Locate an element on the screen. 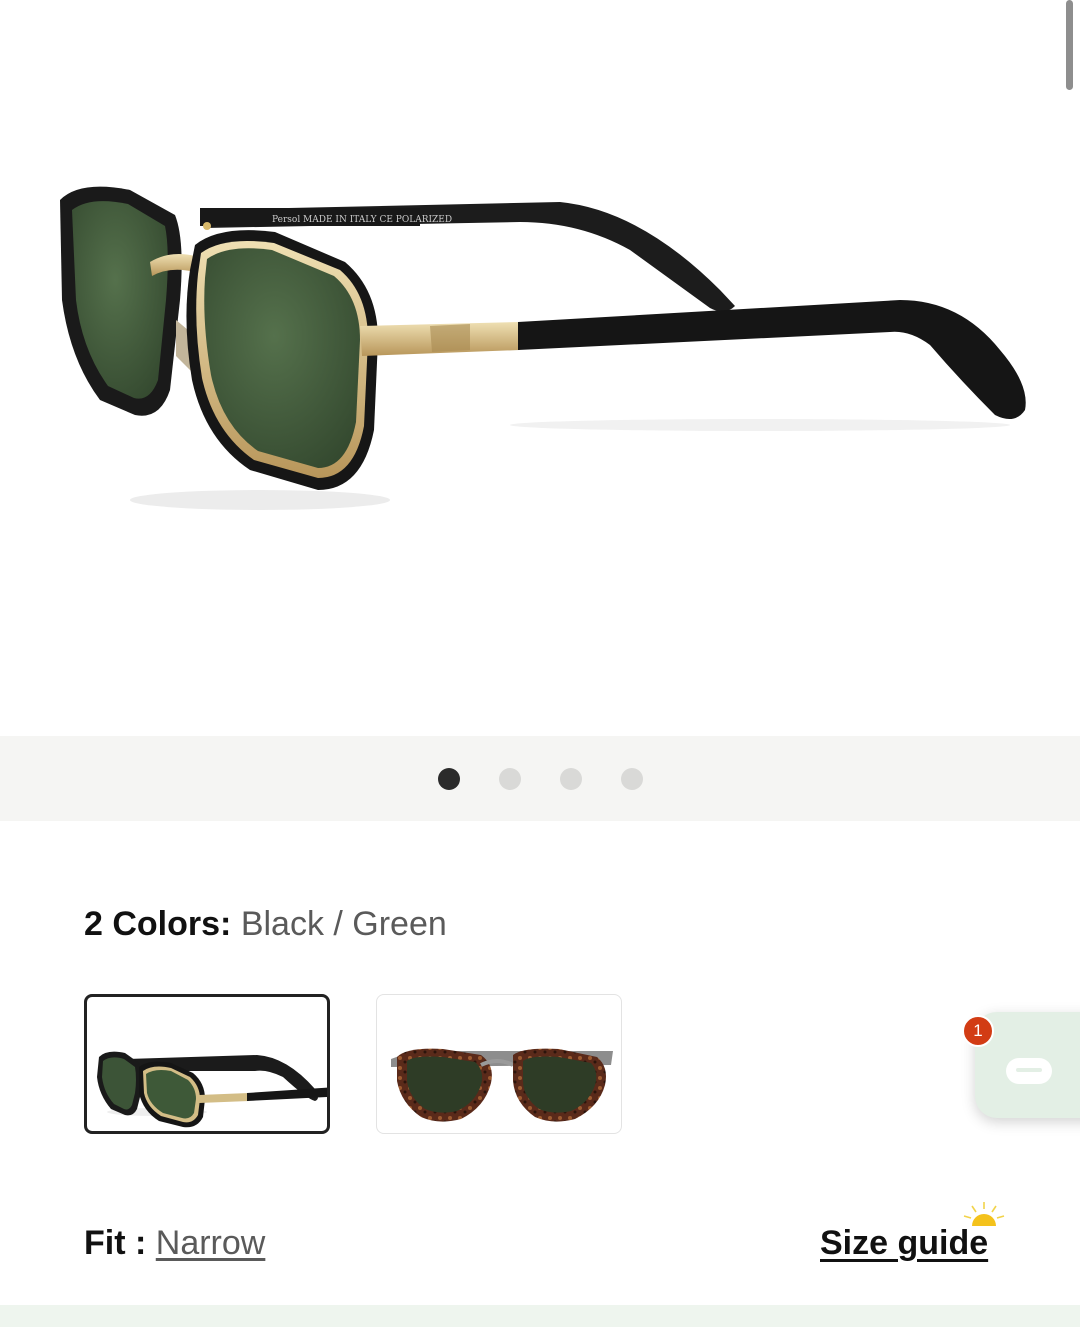  fit-label: Fit : is located at coordinates (115, 1243).